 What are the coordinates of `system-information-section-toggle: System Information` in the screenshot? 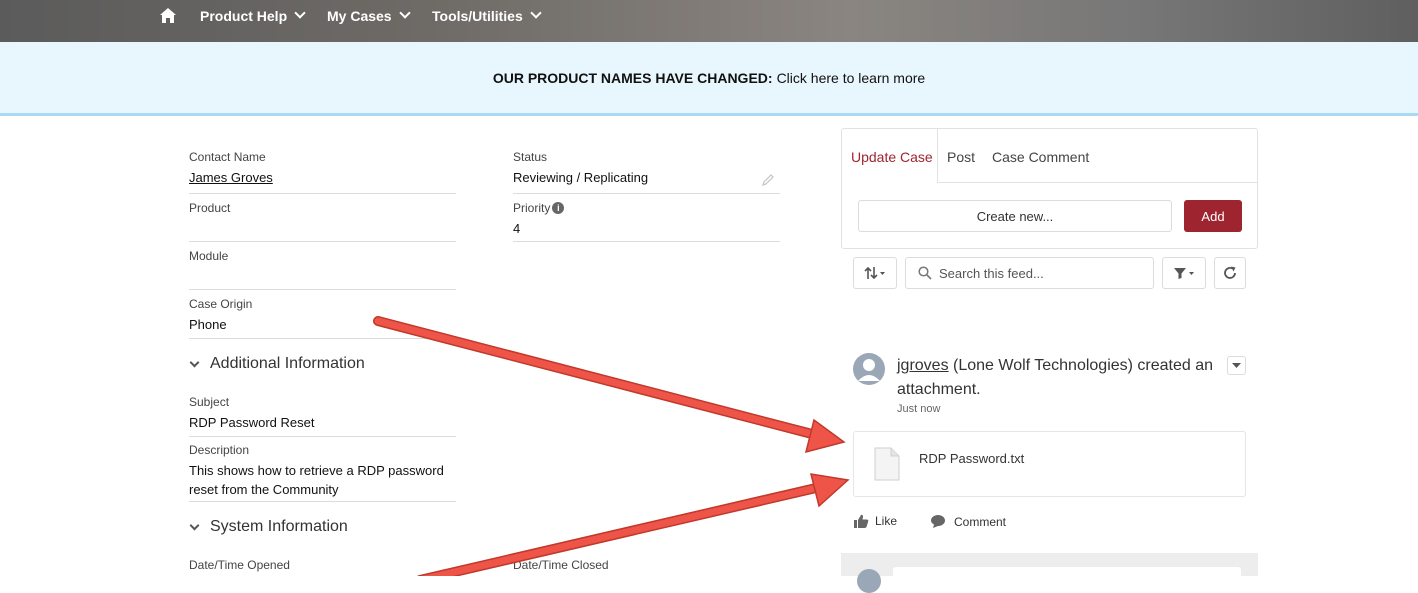 It's located at (268, 527).